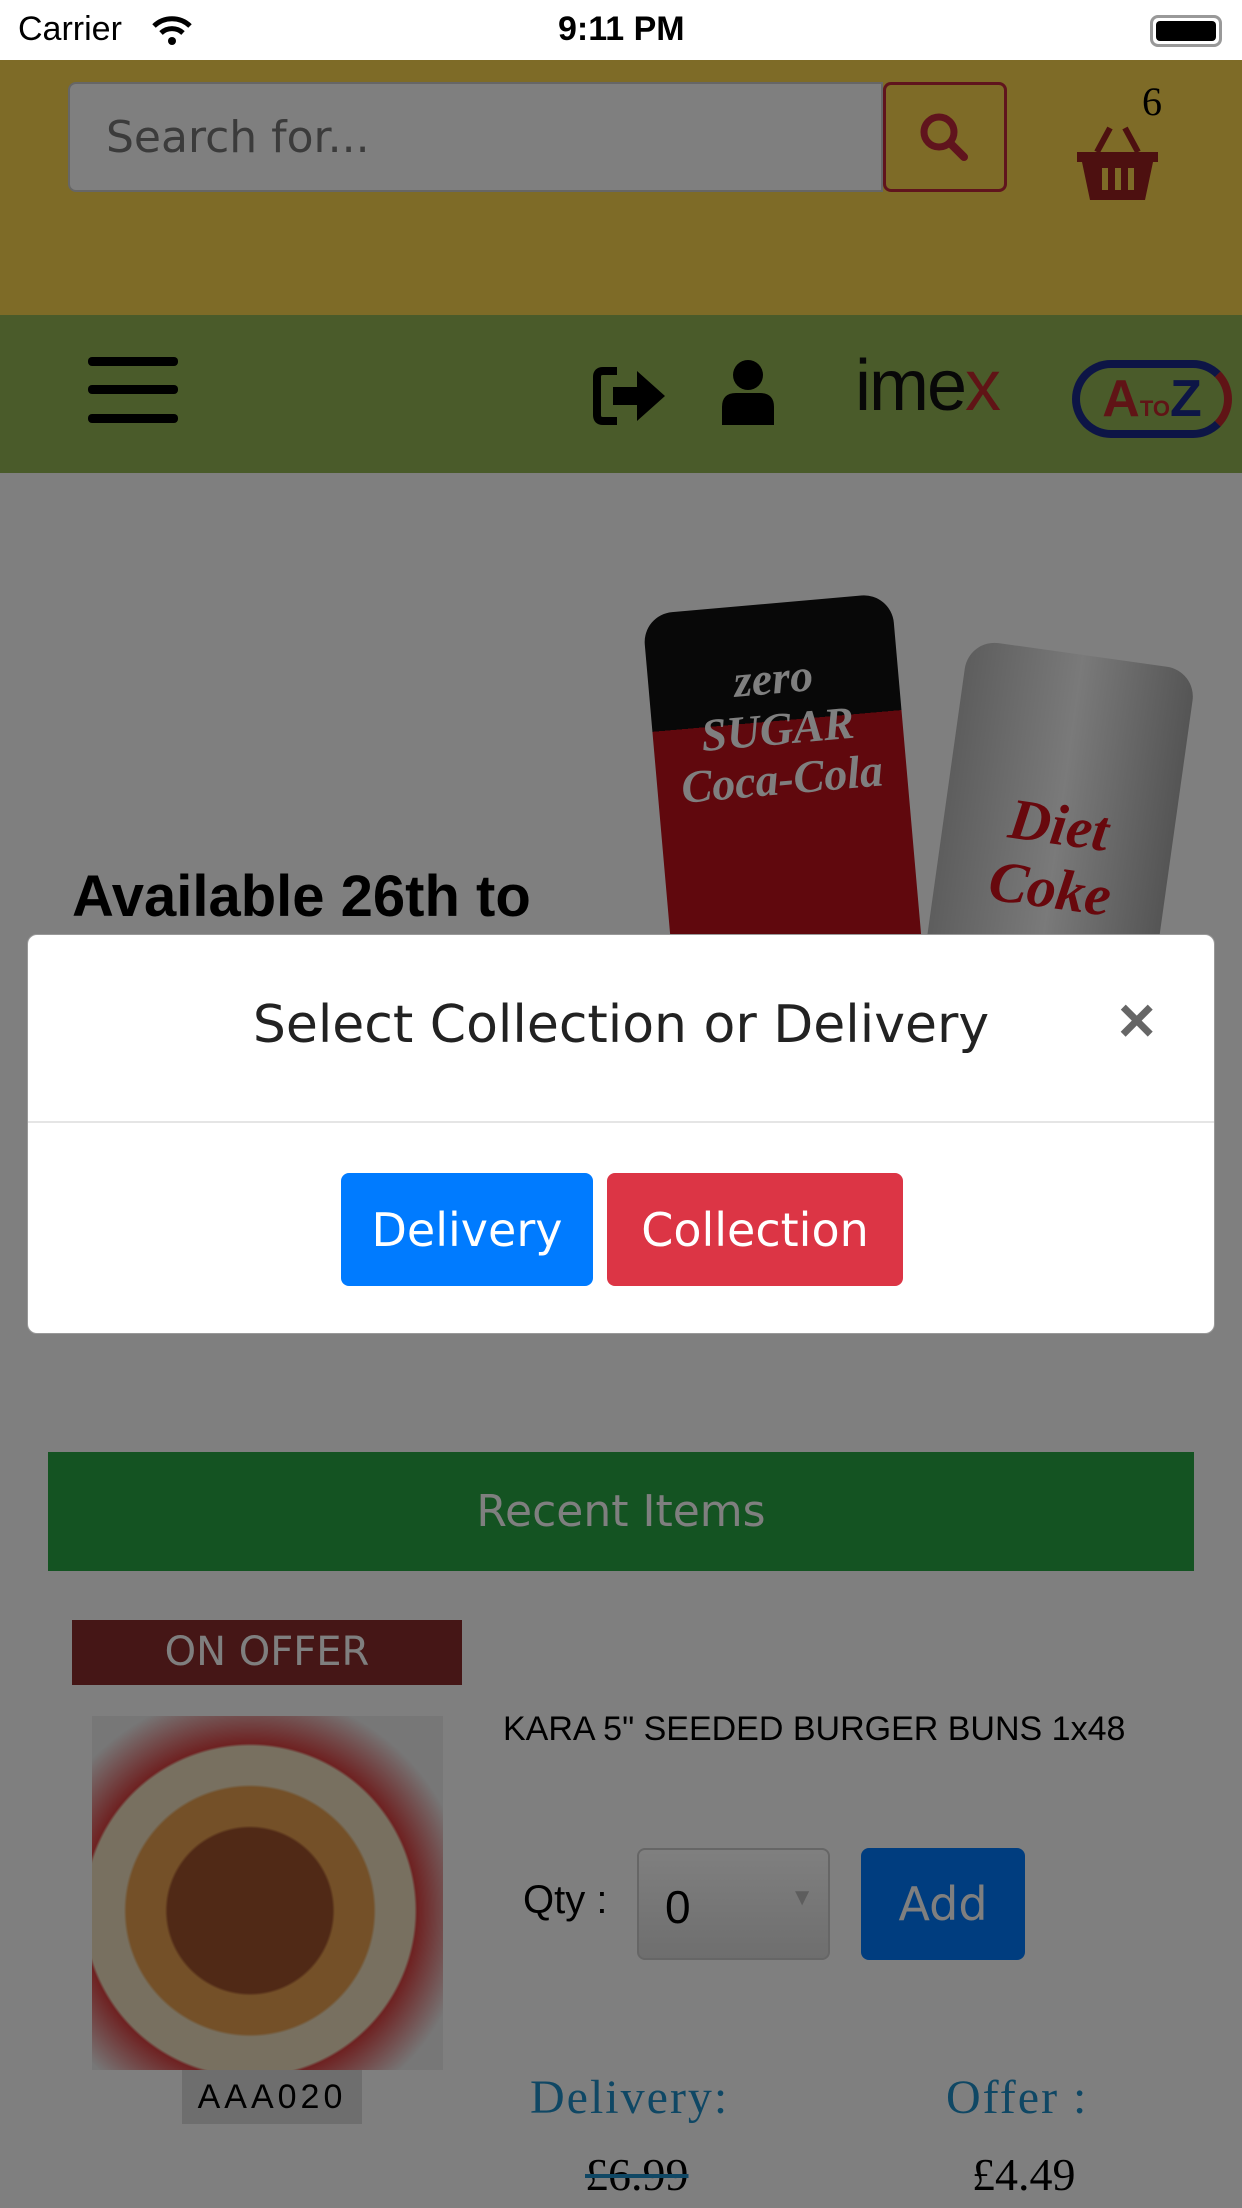 Image resolution: width=1242 pixels, height=2208 pixels. I want to click on modal-header: Select Collection or Delivery ×, so click(621, 1029).